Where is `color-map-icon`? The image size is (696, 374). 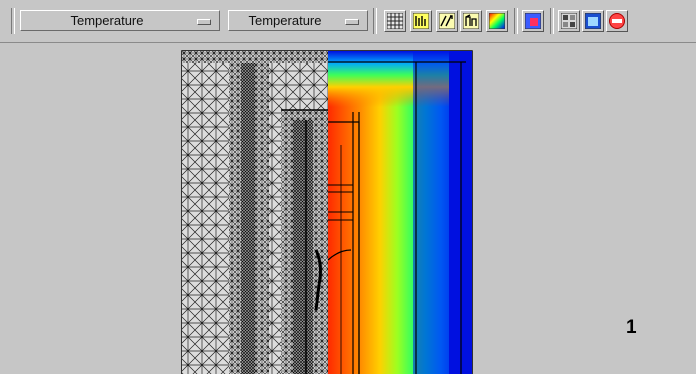
color-map-icon is located at coordinates (497, 21).